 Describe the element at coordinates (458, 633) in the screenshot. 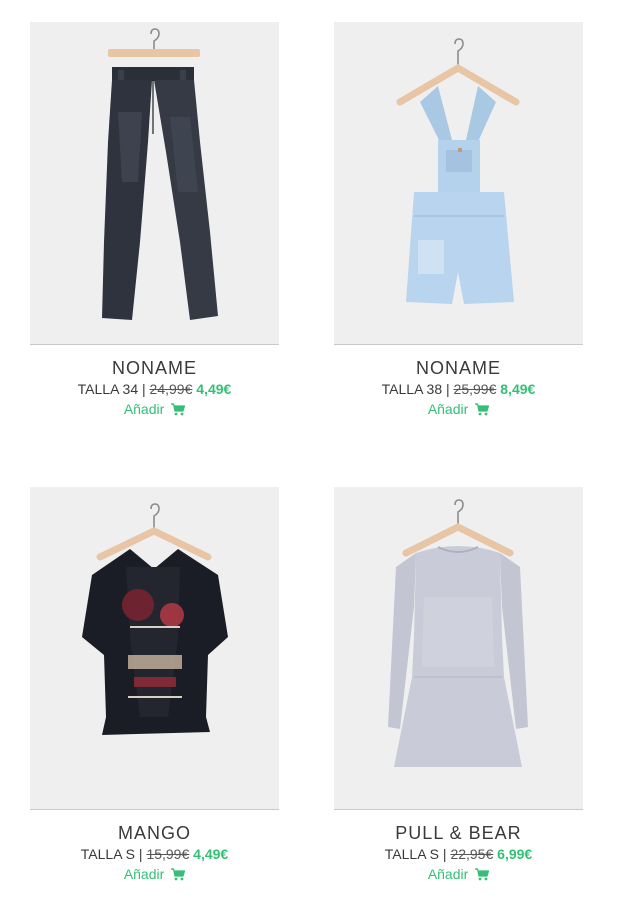

I see `knit-dress-image` at that location.